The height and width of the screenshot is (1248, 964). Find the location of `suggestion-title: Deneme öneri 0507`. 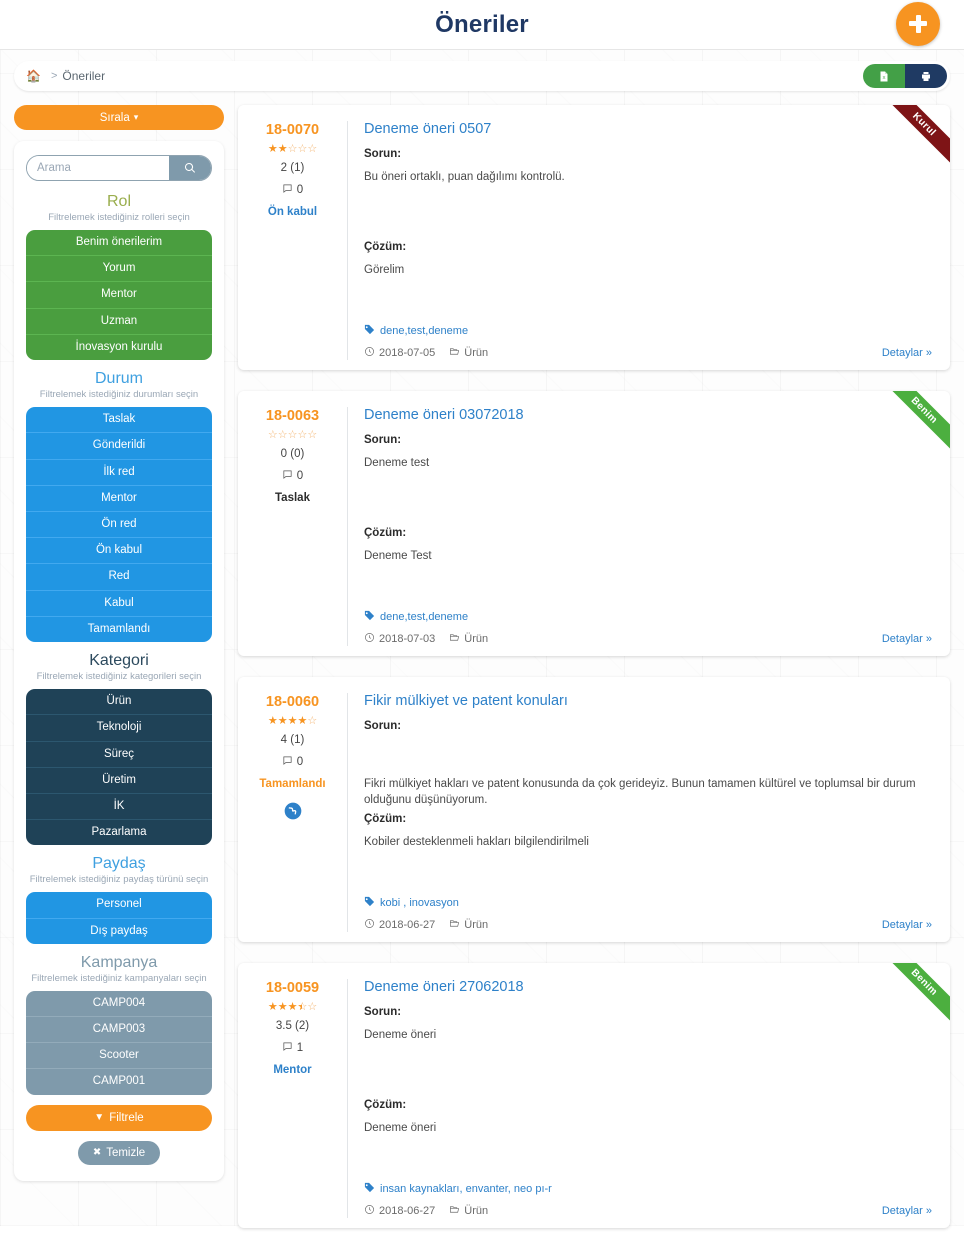

suggestion-title: Deneme öneri 0507 is located at coordinates (648, 129).